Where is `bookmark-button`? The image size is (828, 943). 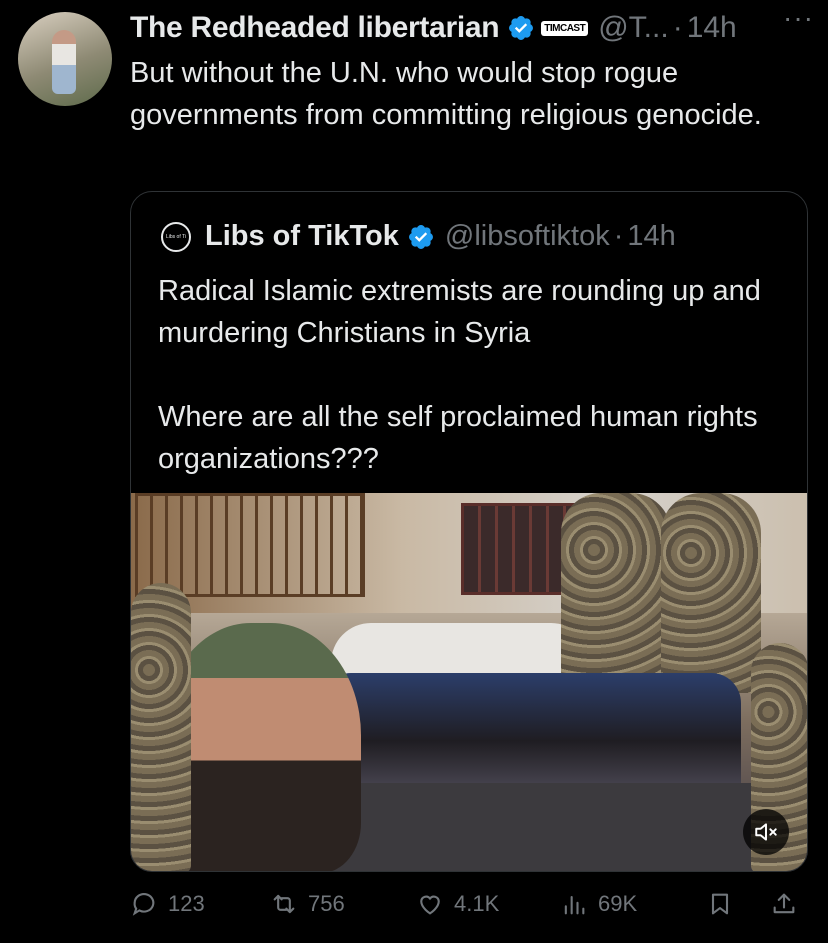
bookmark-button is located at coordinates (720, 904).